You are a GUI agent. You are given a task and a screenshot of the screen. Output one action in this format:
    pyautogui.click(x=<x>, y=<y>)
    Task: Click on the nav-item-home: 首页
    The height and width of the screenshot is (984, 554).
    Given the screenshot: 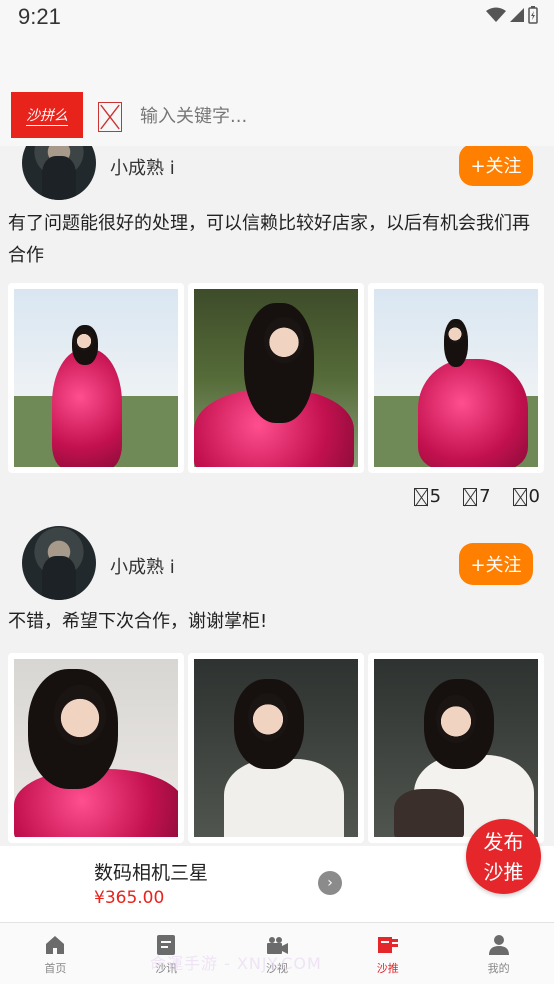 What is the action you would take?
    pyautogui.click(x=55, y=953)
    